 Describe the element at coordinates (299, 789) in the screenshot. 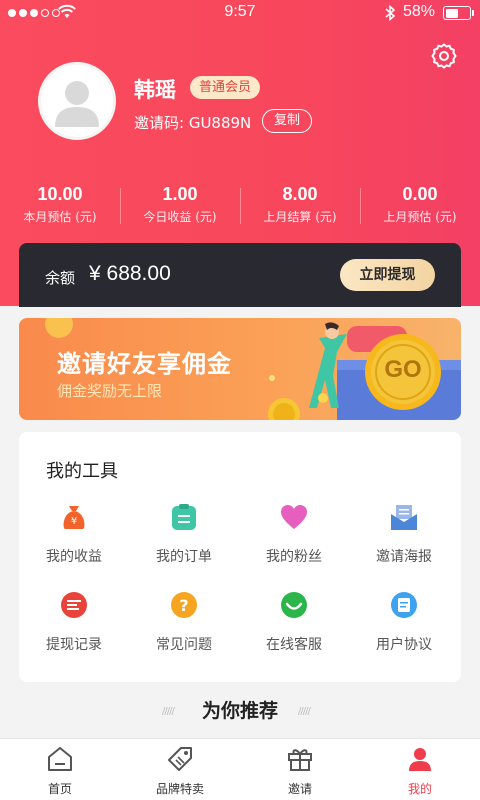

I see `tab-label: 邀请` at that location.